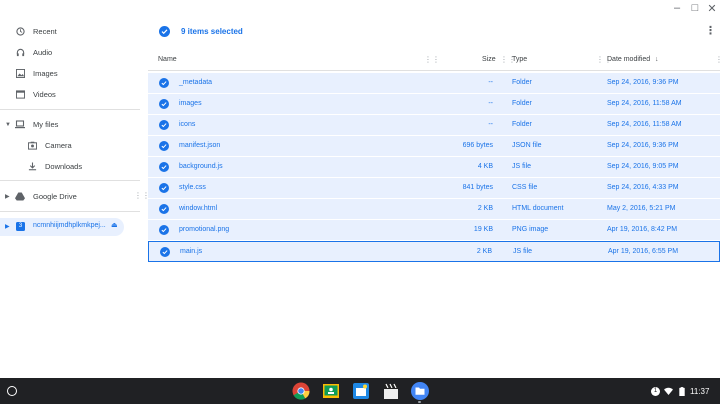 The width and height of the screenshot is (720, 405). Describe the element at coordinates (70, 124) in the screenshot. I see `sidebar-item-my-files: ▼ My files` at that location.